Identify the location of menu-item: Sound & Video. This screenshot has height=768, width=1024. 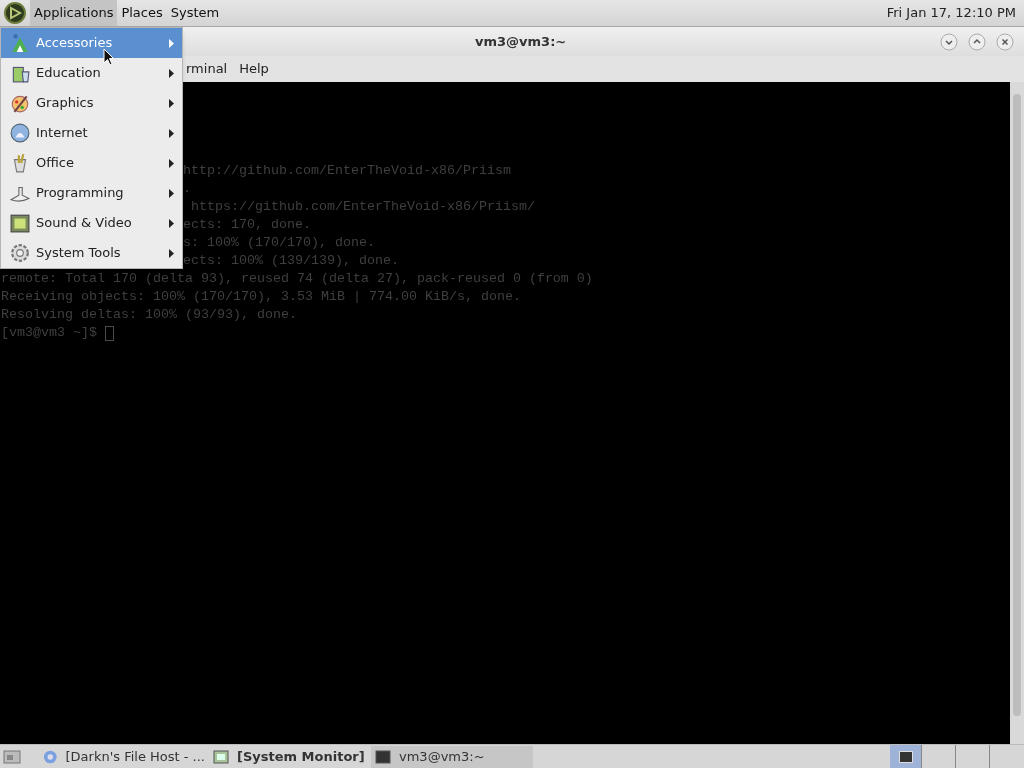
(91, 223).